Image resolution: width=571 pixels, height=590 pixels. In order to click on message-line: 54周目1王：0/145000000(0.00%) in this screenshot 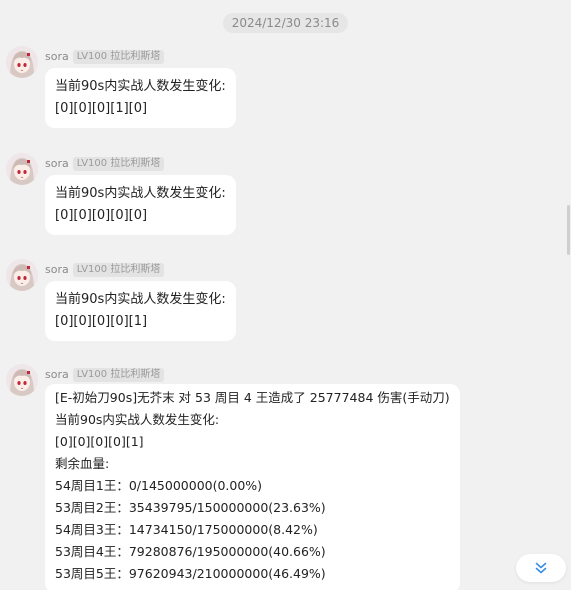, I will do `click(159, 485)`.